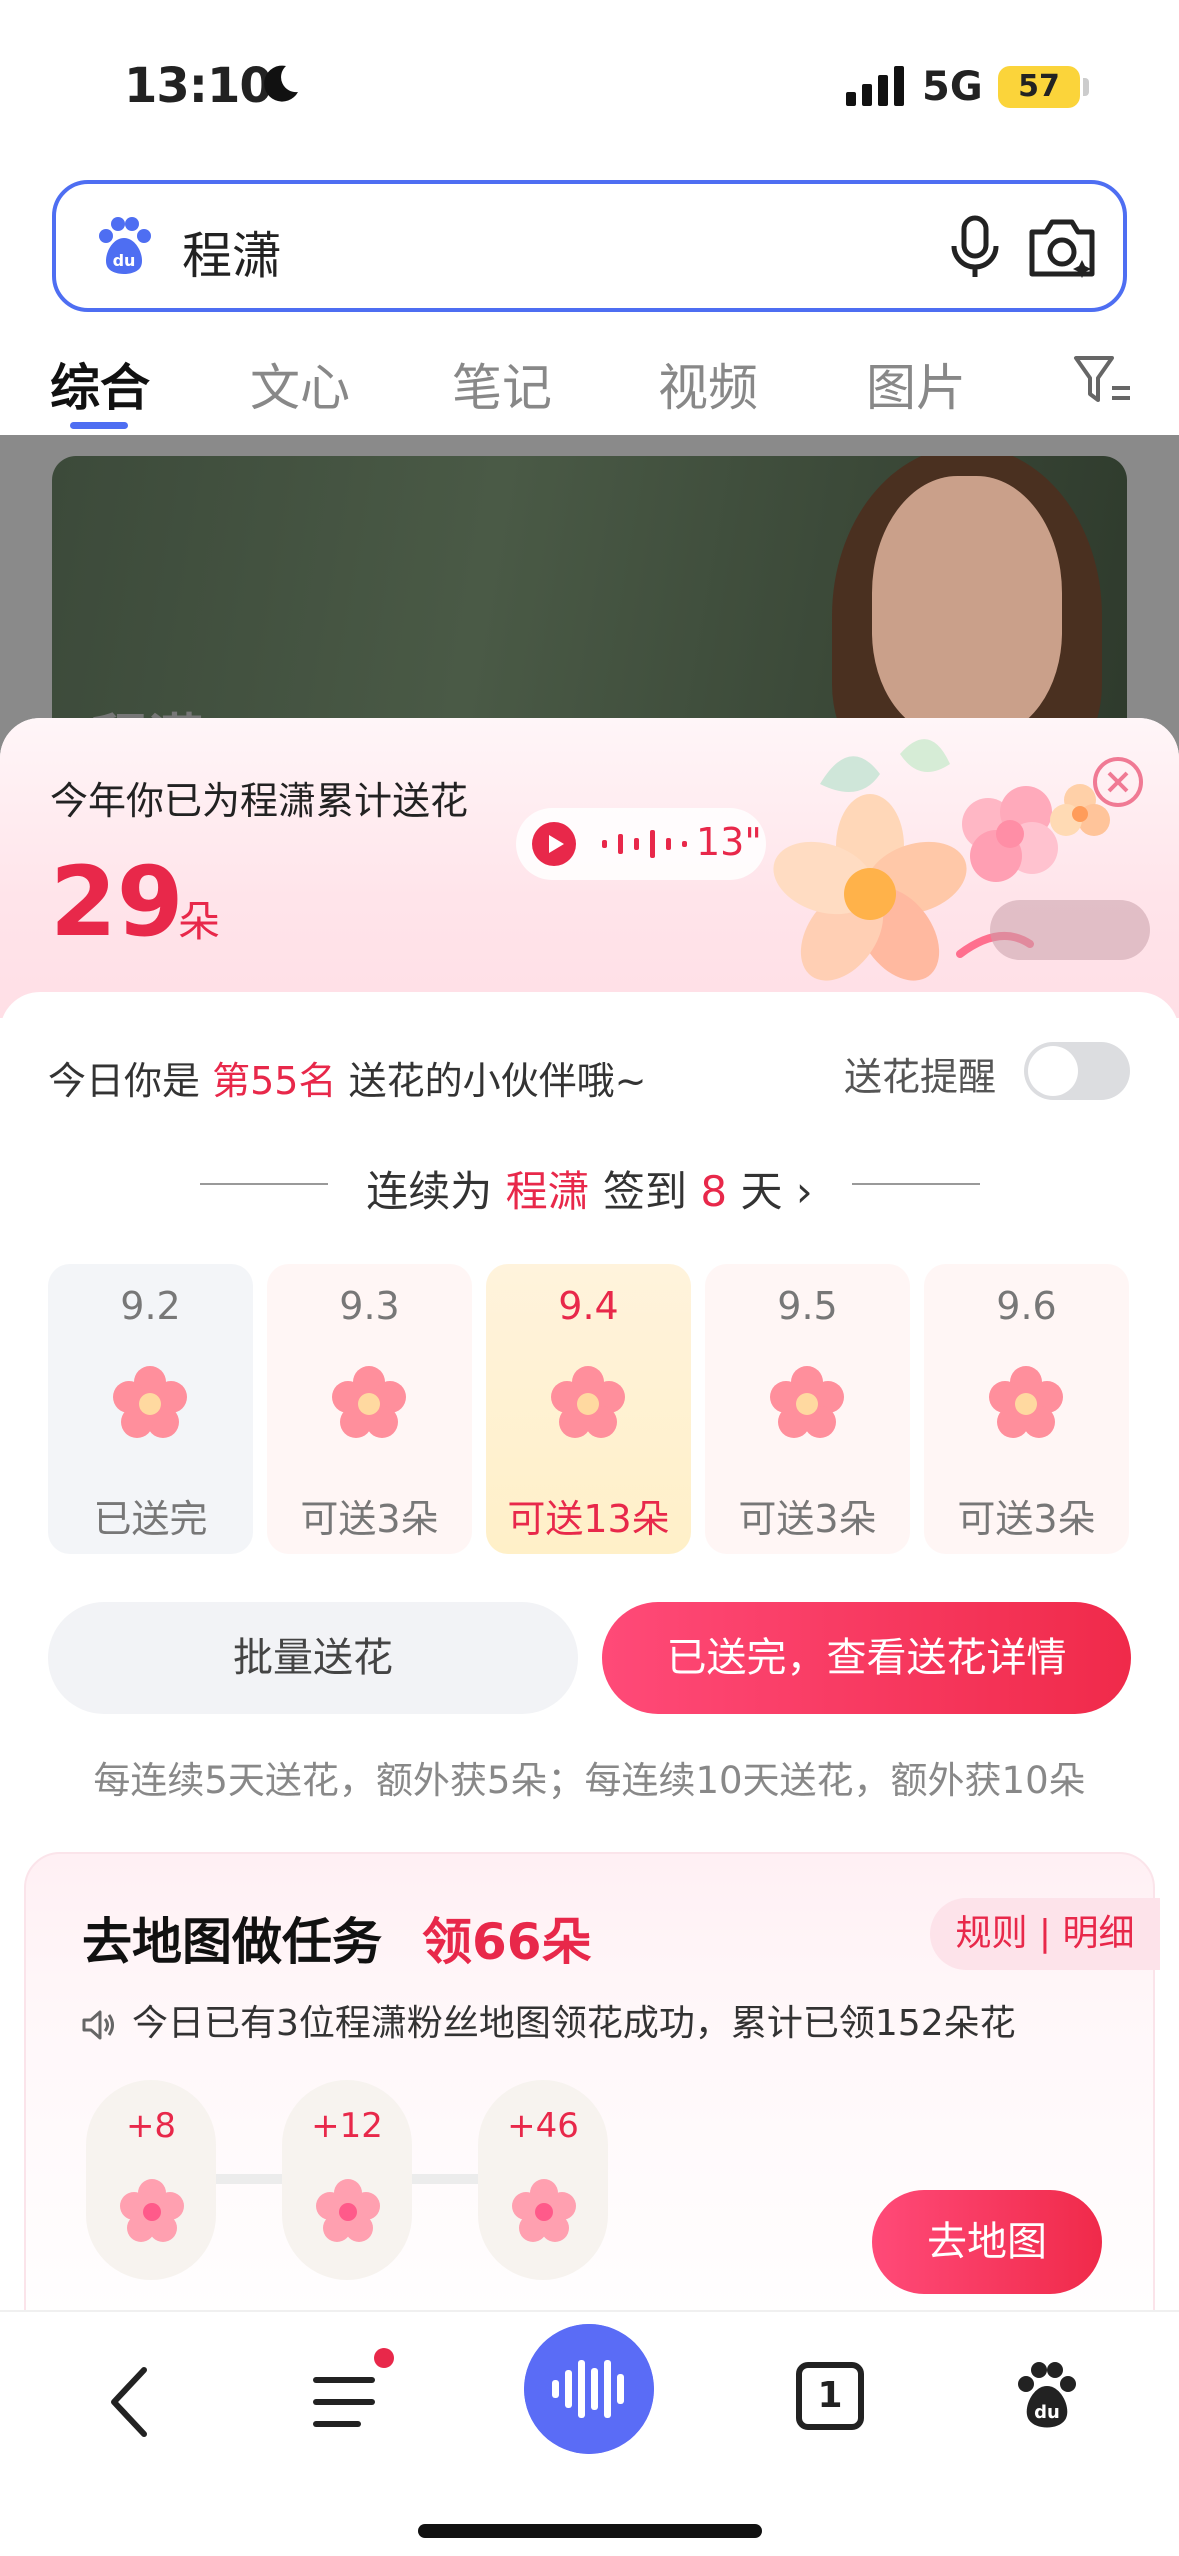 This screenshot has width=1179, height=2556. What do you see at coordinates (590, 2531) in the screenshot?
I see `home-indicator` at bounding box center [590, 2531].